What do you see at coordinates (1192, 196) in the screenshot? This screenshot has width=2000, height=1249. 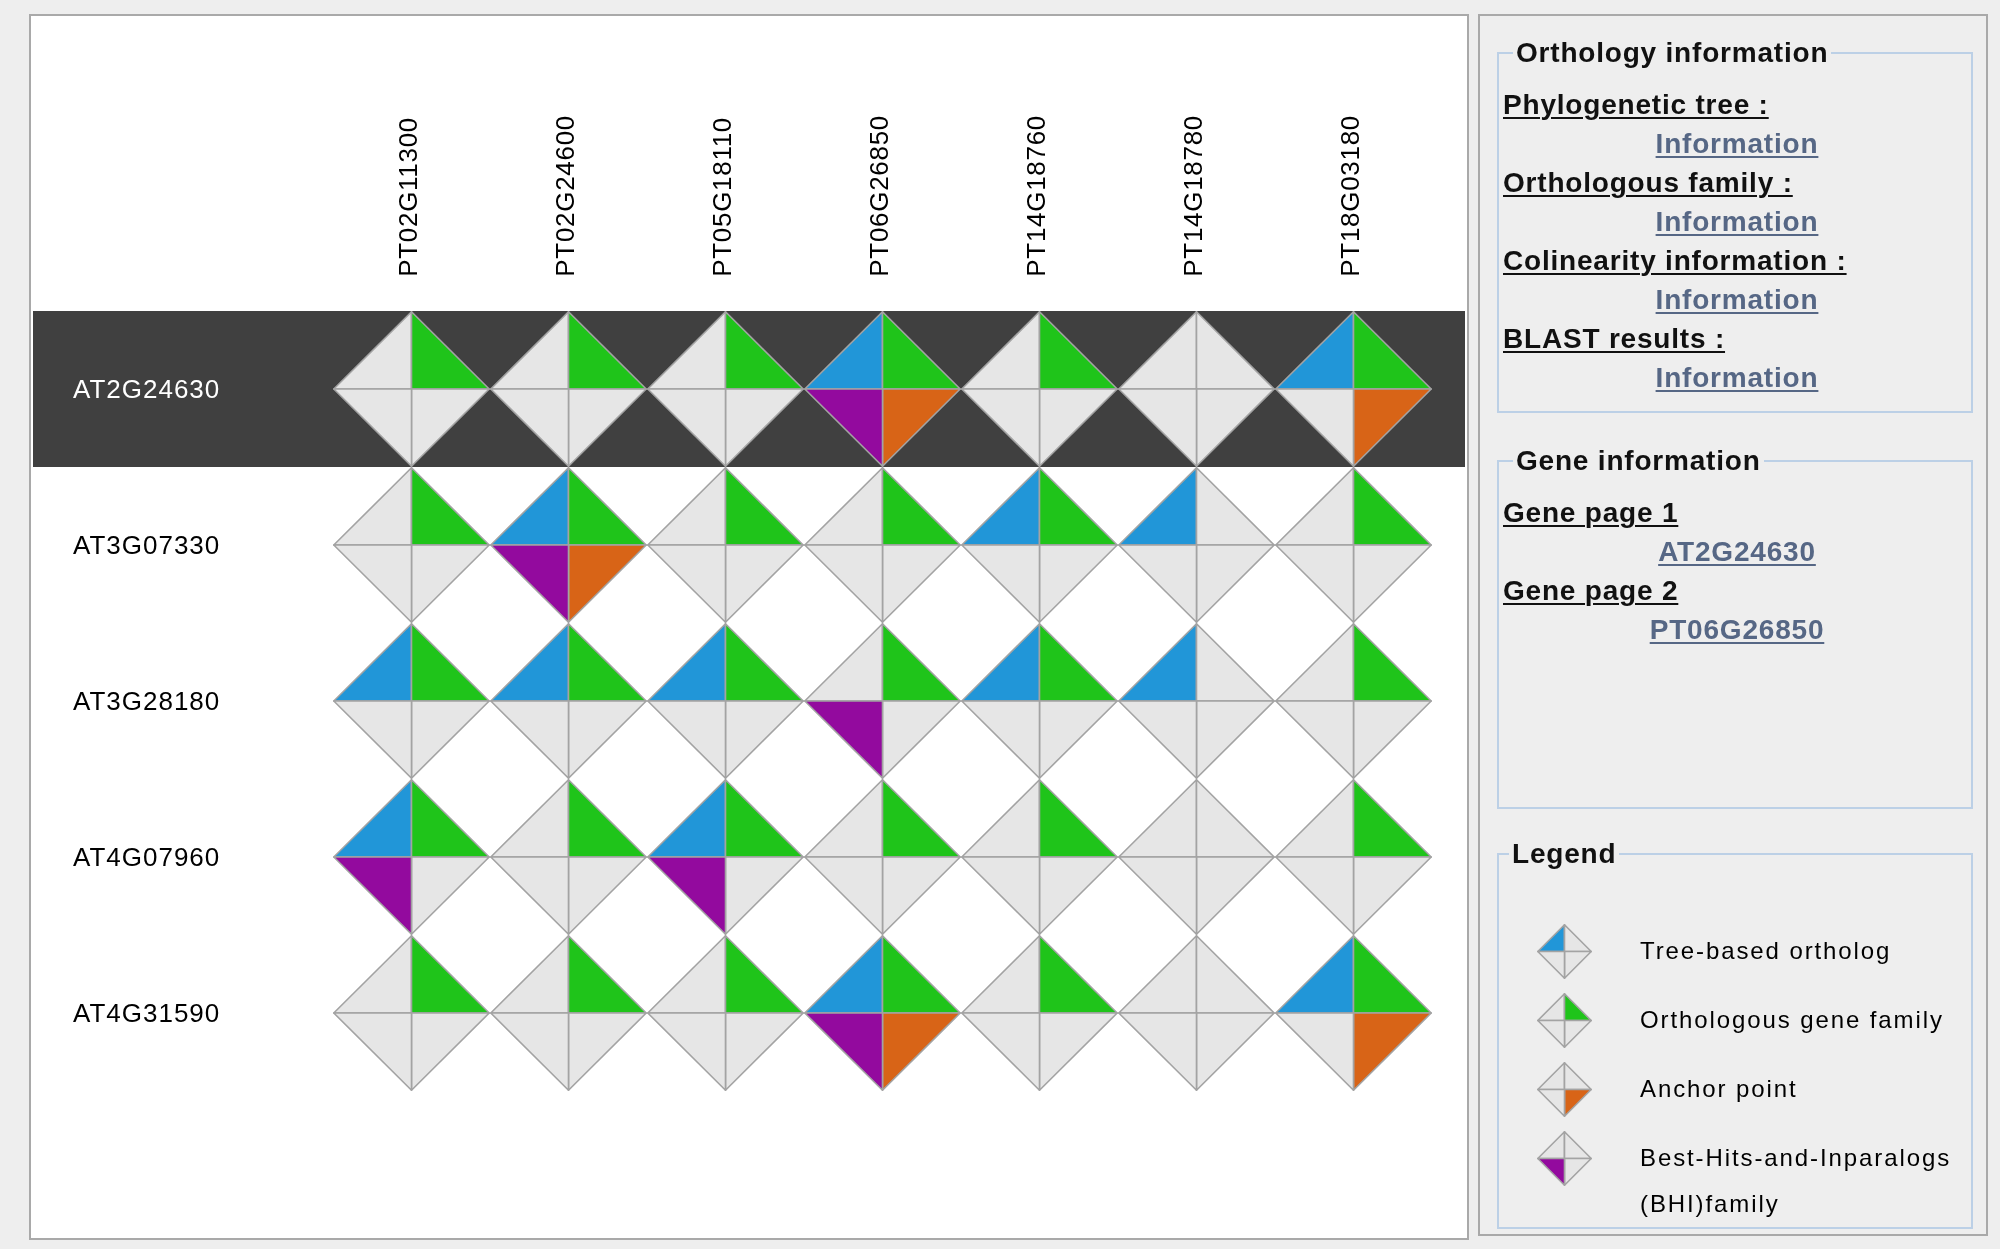 I see `column-header: PT14G18780` at bounding box center [1192, 196].